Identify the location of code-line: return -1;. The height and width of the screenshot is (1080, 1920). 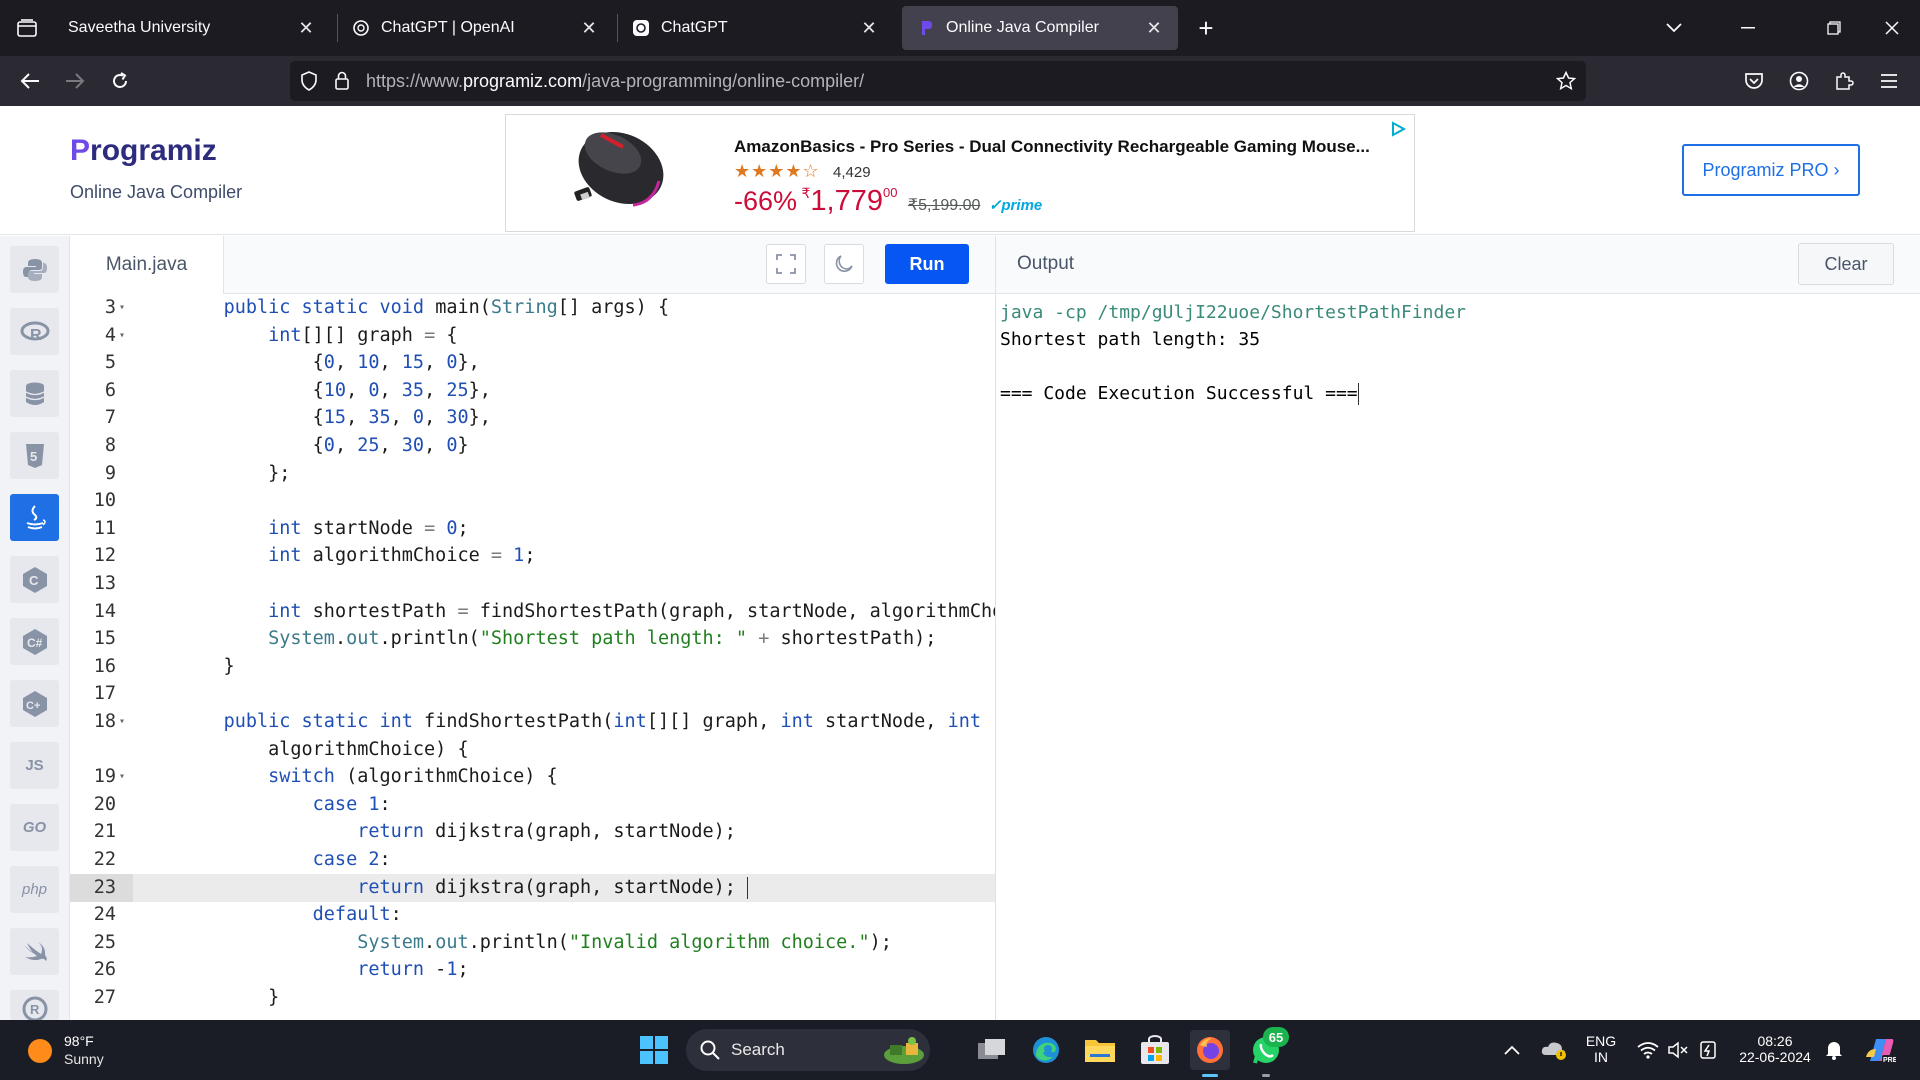
(323, 970).